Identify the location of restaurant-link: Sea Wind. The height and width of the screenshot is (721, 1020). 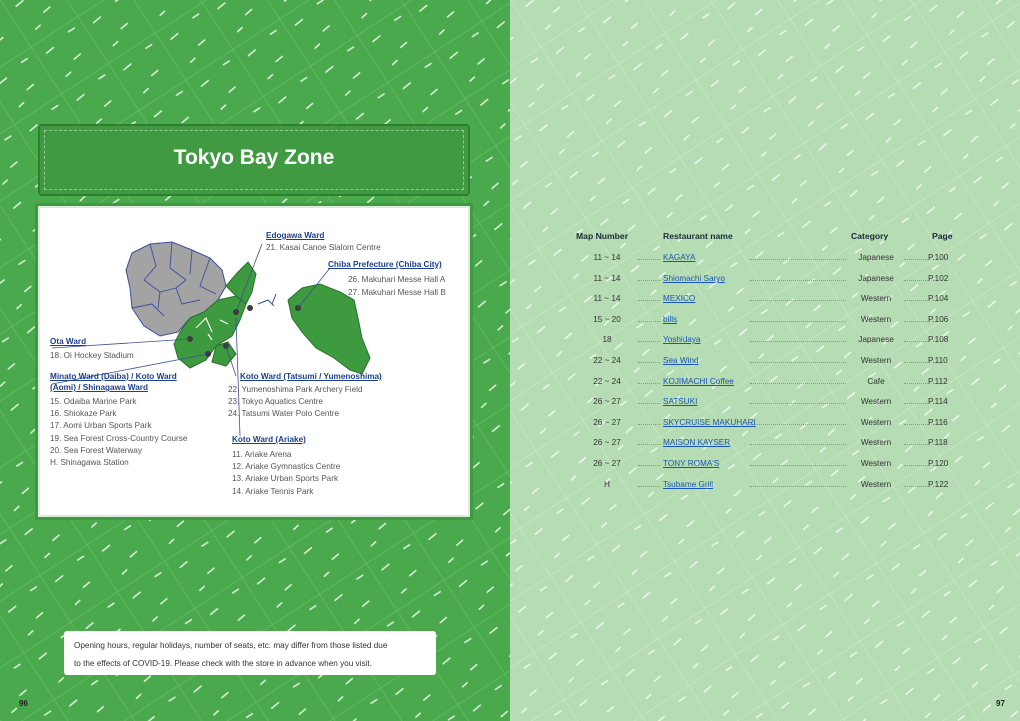
(681, 360).